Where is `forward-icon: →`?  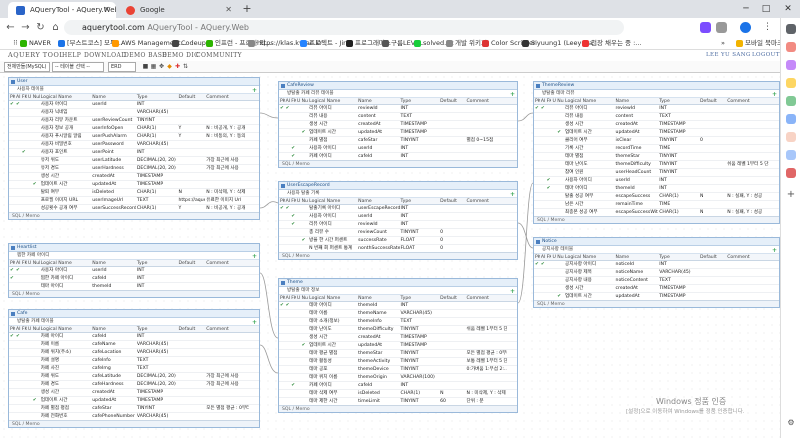
forward-icon: → is located at coordinates (25, 27).